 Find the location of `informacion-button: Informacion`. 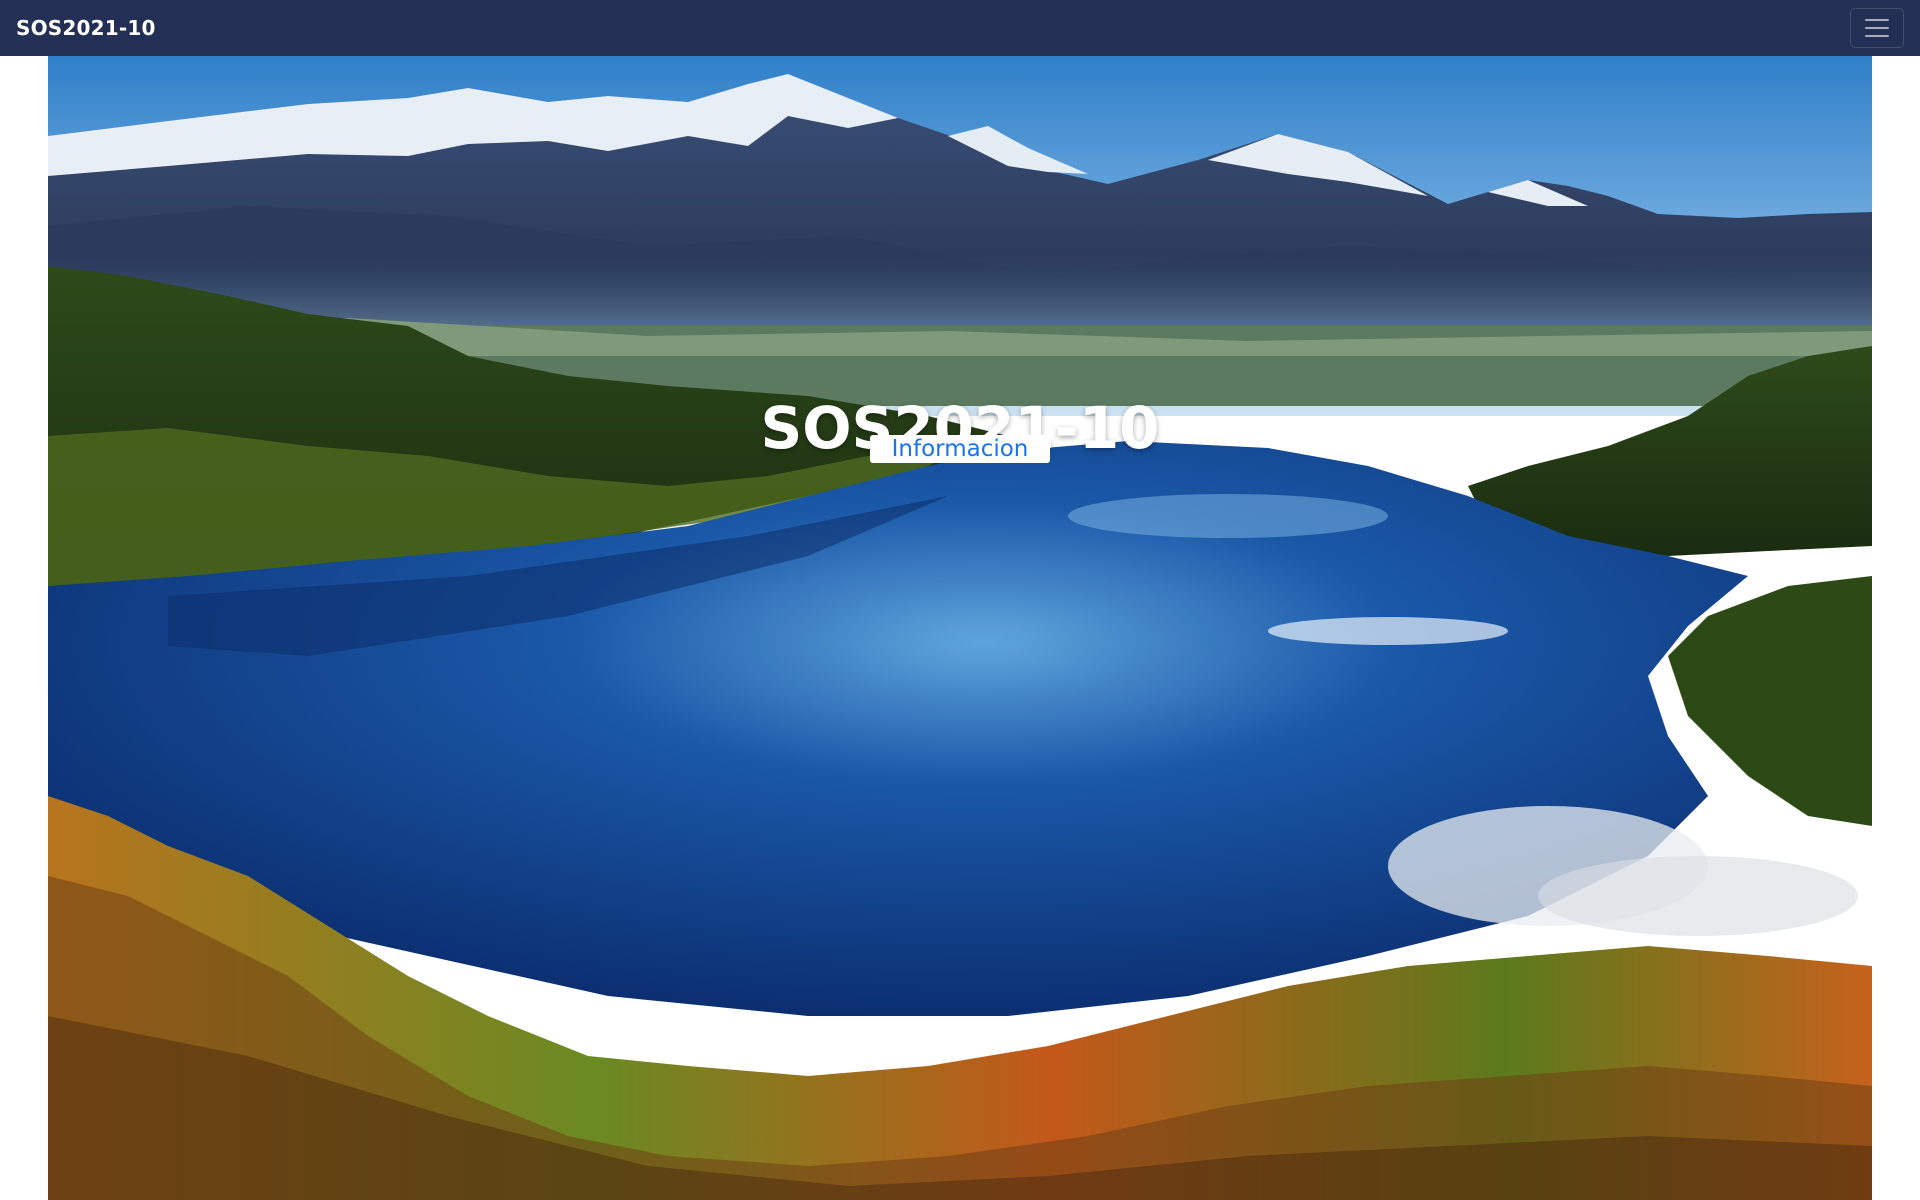

informacion-button: Informacion is located at coordinates (960, 449).